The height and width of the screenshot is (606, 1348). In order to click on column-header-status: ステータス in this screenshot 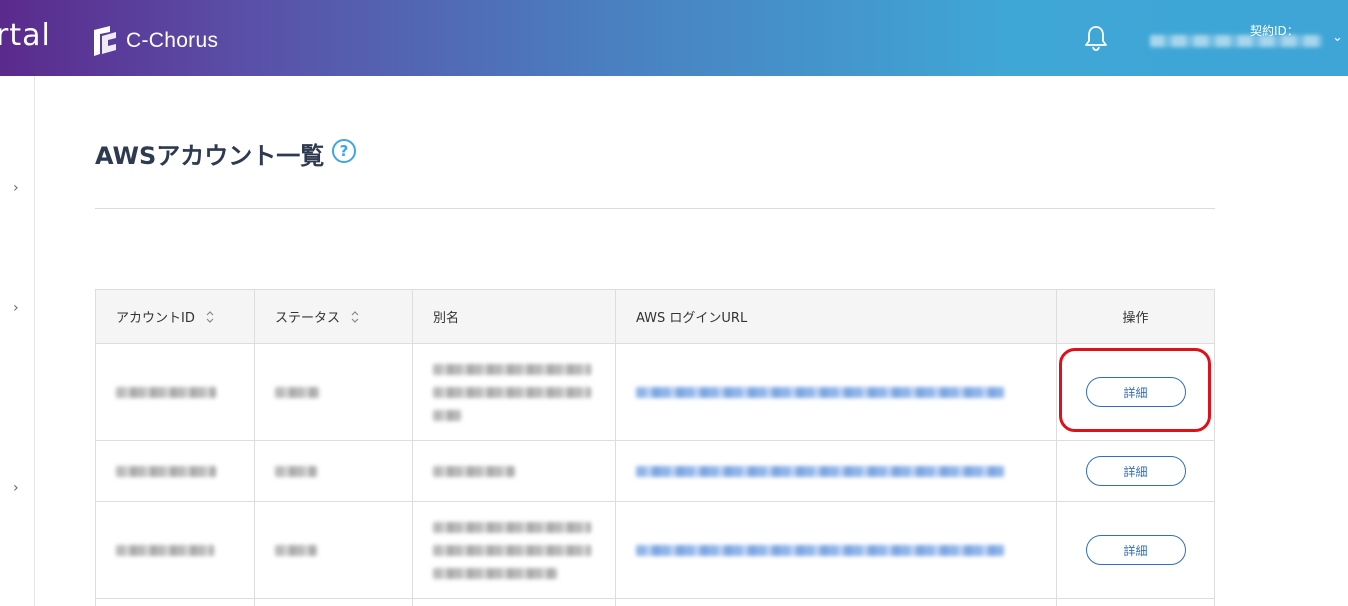, I will do `click(334, 316)`.